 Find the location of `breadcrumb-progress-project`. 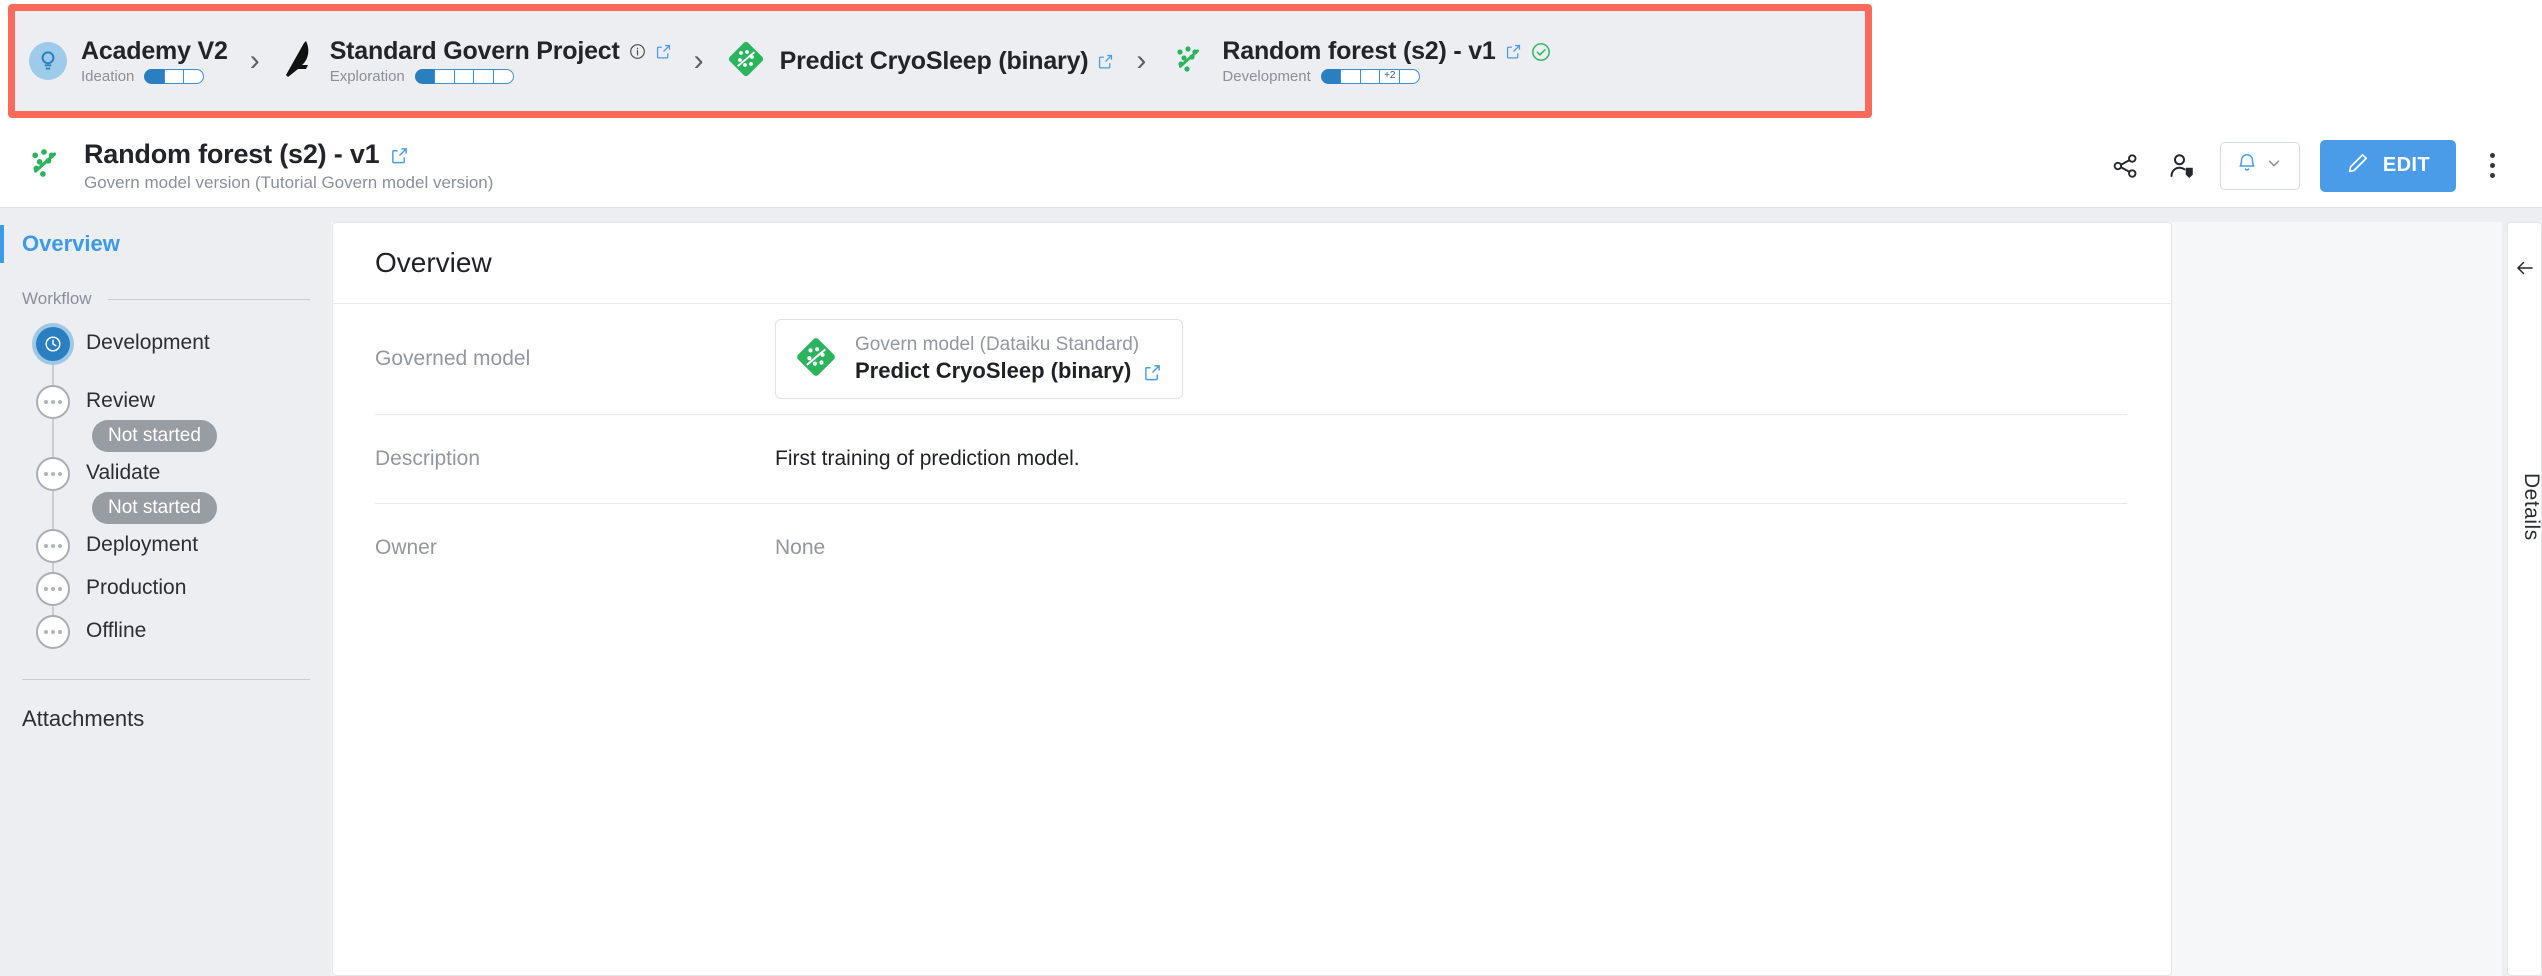

breadcrumb-progress-project is located at coordinates (464, 76).